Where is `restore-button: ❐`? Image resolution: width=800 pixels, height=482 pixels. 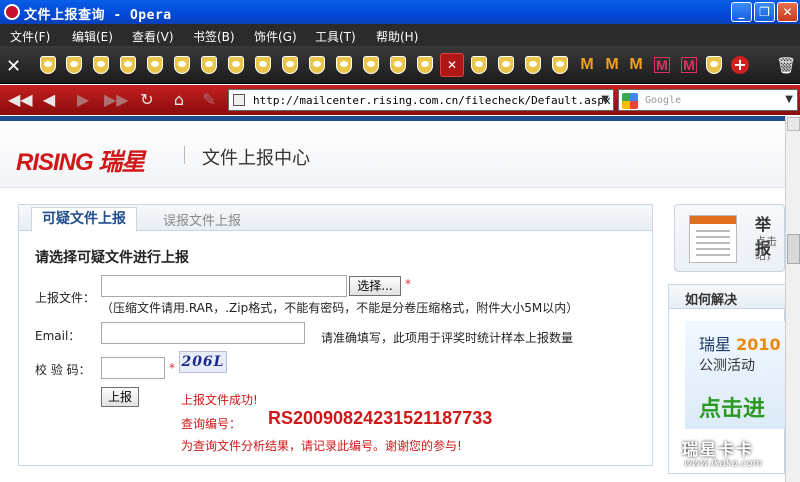
restore-button: ❐ is located at coordinates (764, 12).